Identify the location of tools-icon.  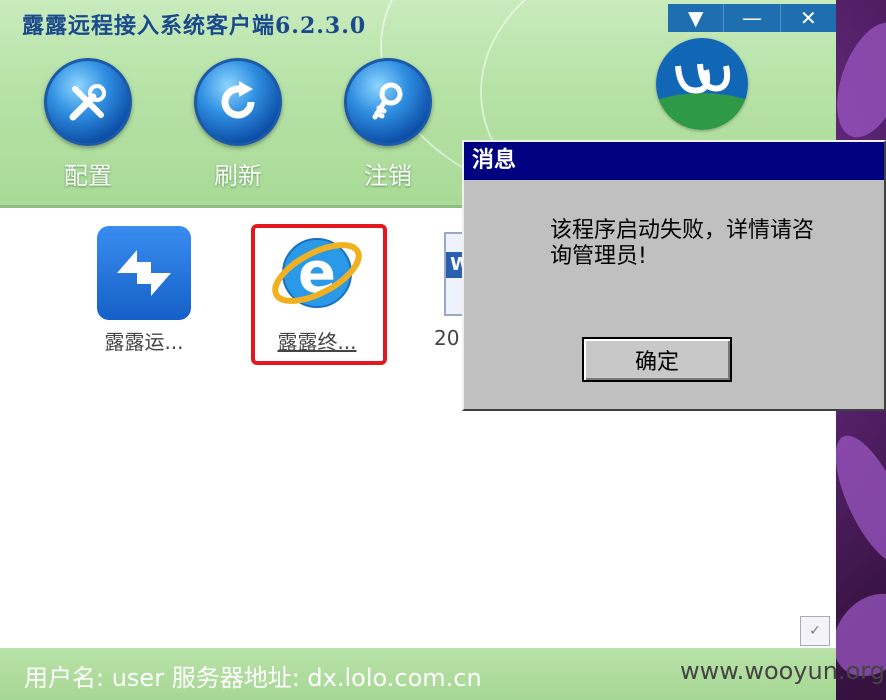
(88, 102).